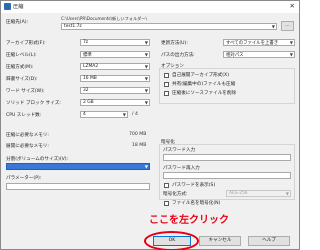 The height and width of the screenshot is (250, 320). I want to click on mem-compress-label: 圧縮に必要なメモリ:, so click(27, 135).